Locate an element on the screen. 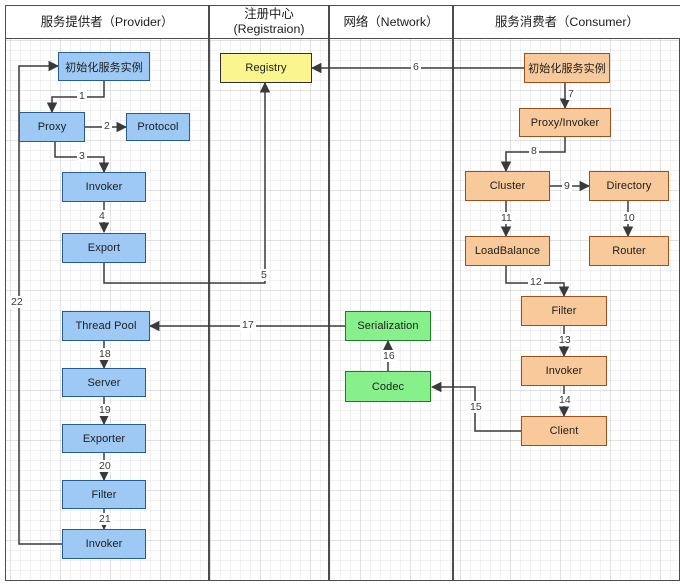  node-consumer-loadbalance: LoadBalance is located at coordinates (507, 251).